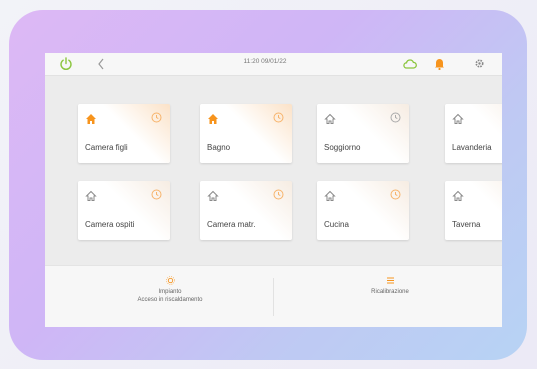 The width and height of the screenshot is (537, 369). What do you see at coordinates (110, 224) in the screenshot?
I see `room-name: Camera ospiti` at bounding box center [110, 224].